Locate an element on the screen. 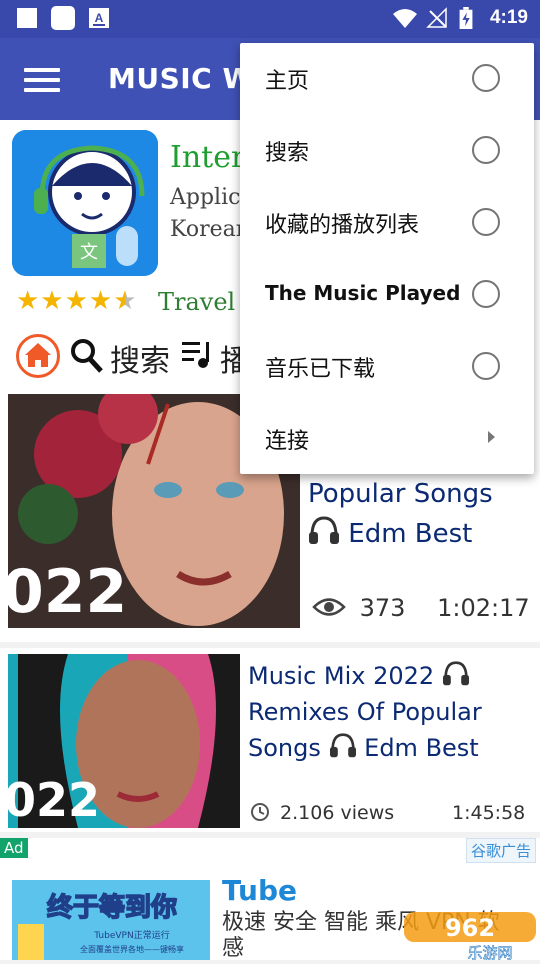 This screenshot has width=540, height=964. nav-search-label: 搜索 is located at coordinates (140, 358).